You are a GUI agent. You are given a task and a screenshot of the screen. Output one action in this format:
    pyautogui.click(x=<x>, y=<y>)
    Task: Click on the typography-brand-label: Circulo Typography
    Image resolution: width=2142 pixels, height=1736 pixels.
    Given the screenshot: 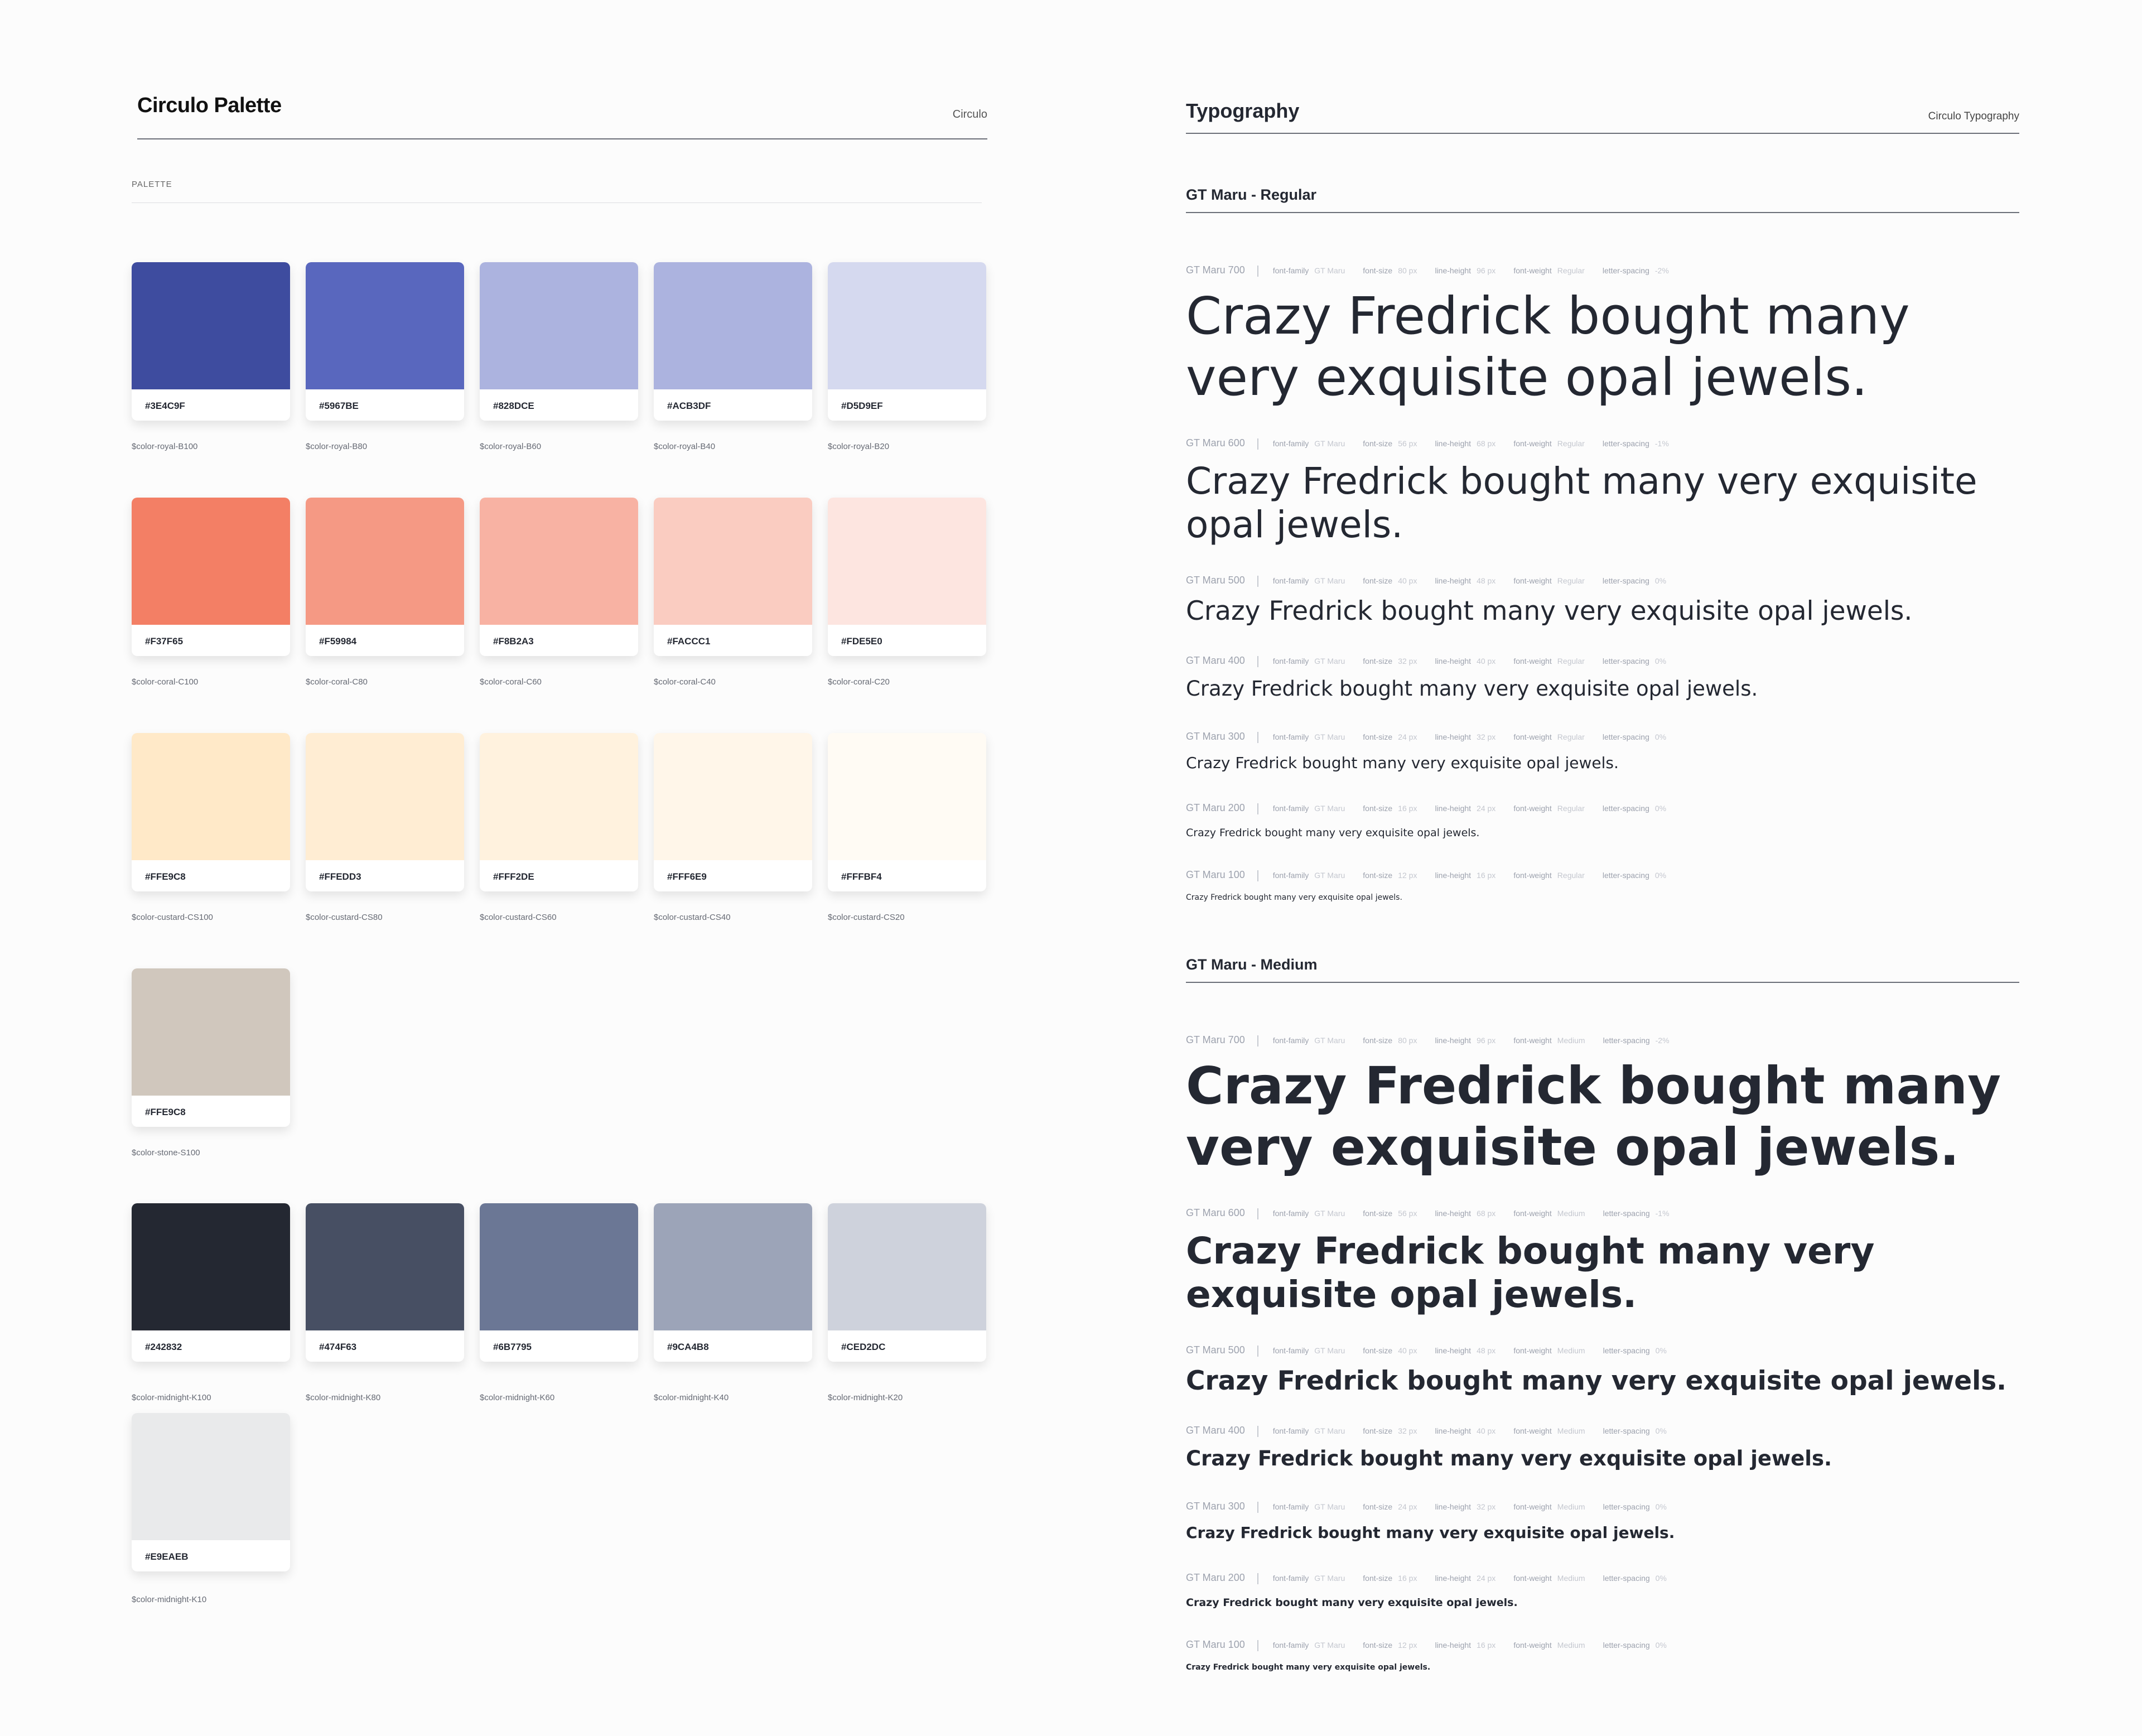 What is the action you would take?
    pyautogui.click(x=1974, y=116)
    